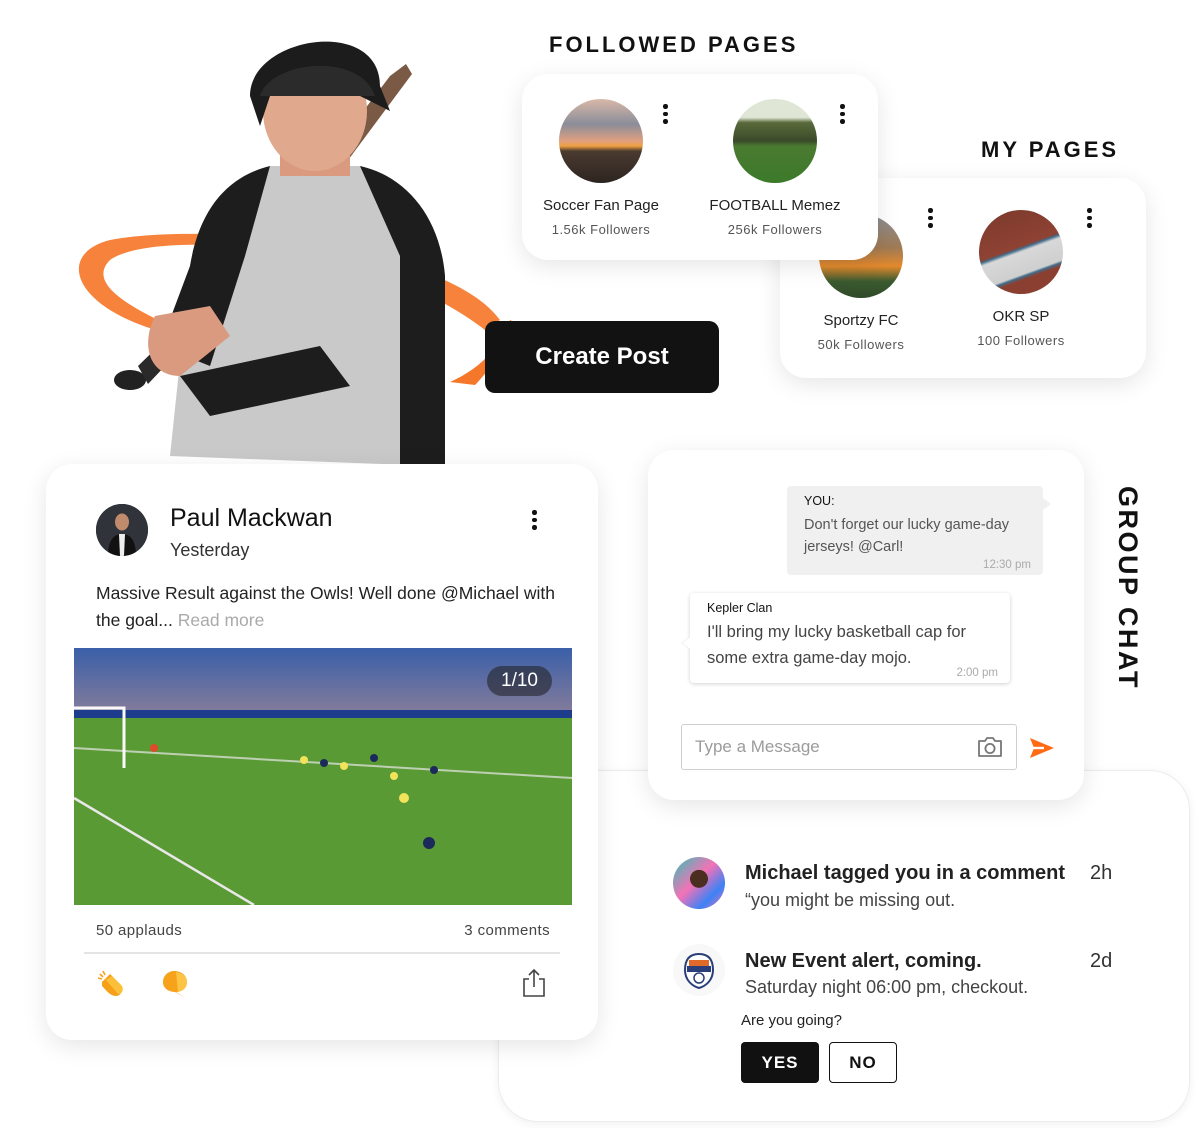  Describe the element at coordinates (1042, 750) in the screenshot. I see `send-icon` at that location.